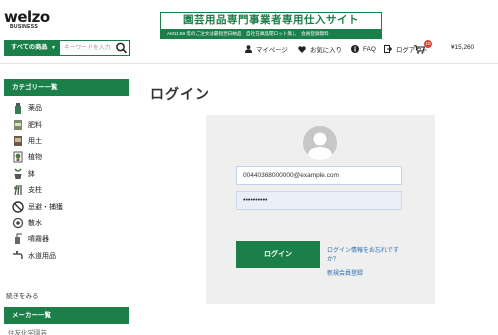  I want to click on category-item-fertilizer: 肥料, so click(66, 124).